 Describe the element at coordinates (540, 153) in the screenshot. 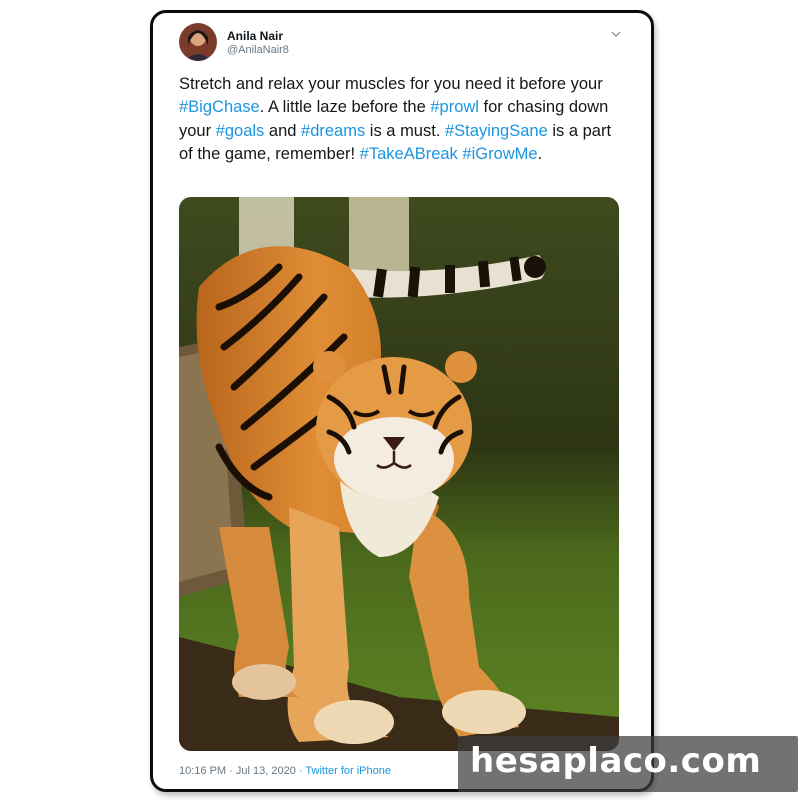

I see `tweet-text-part: .` at that location.